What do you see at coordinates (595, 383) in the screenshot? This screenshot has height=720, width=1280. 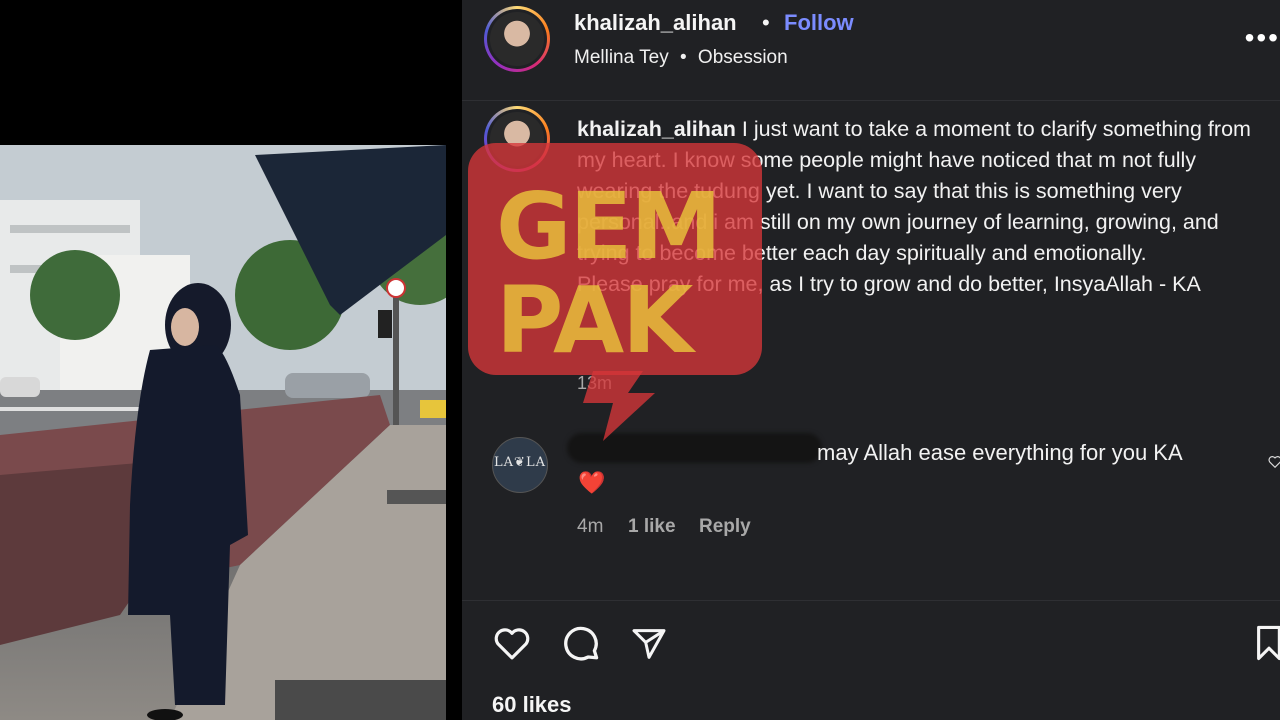 I see `caption-timestamp: 13m` at bounding box center [595, 383].